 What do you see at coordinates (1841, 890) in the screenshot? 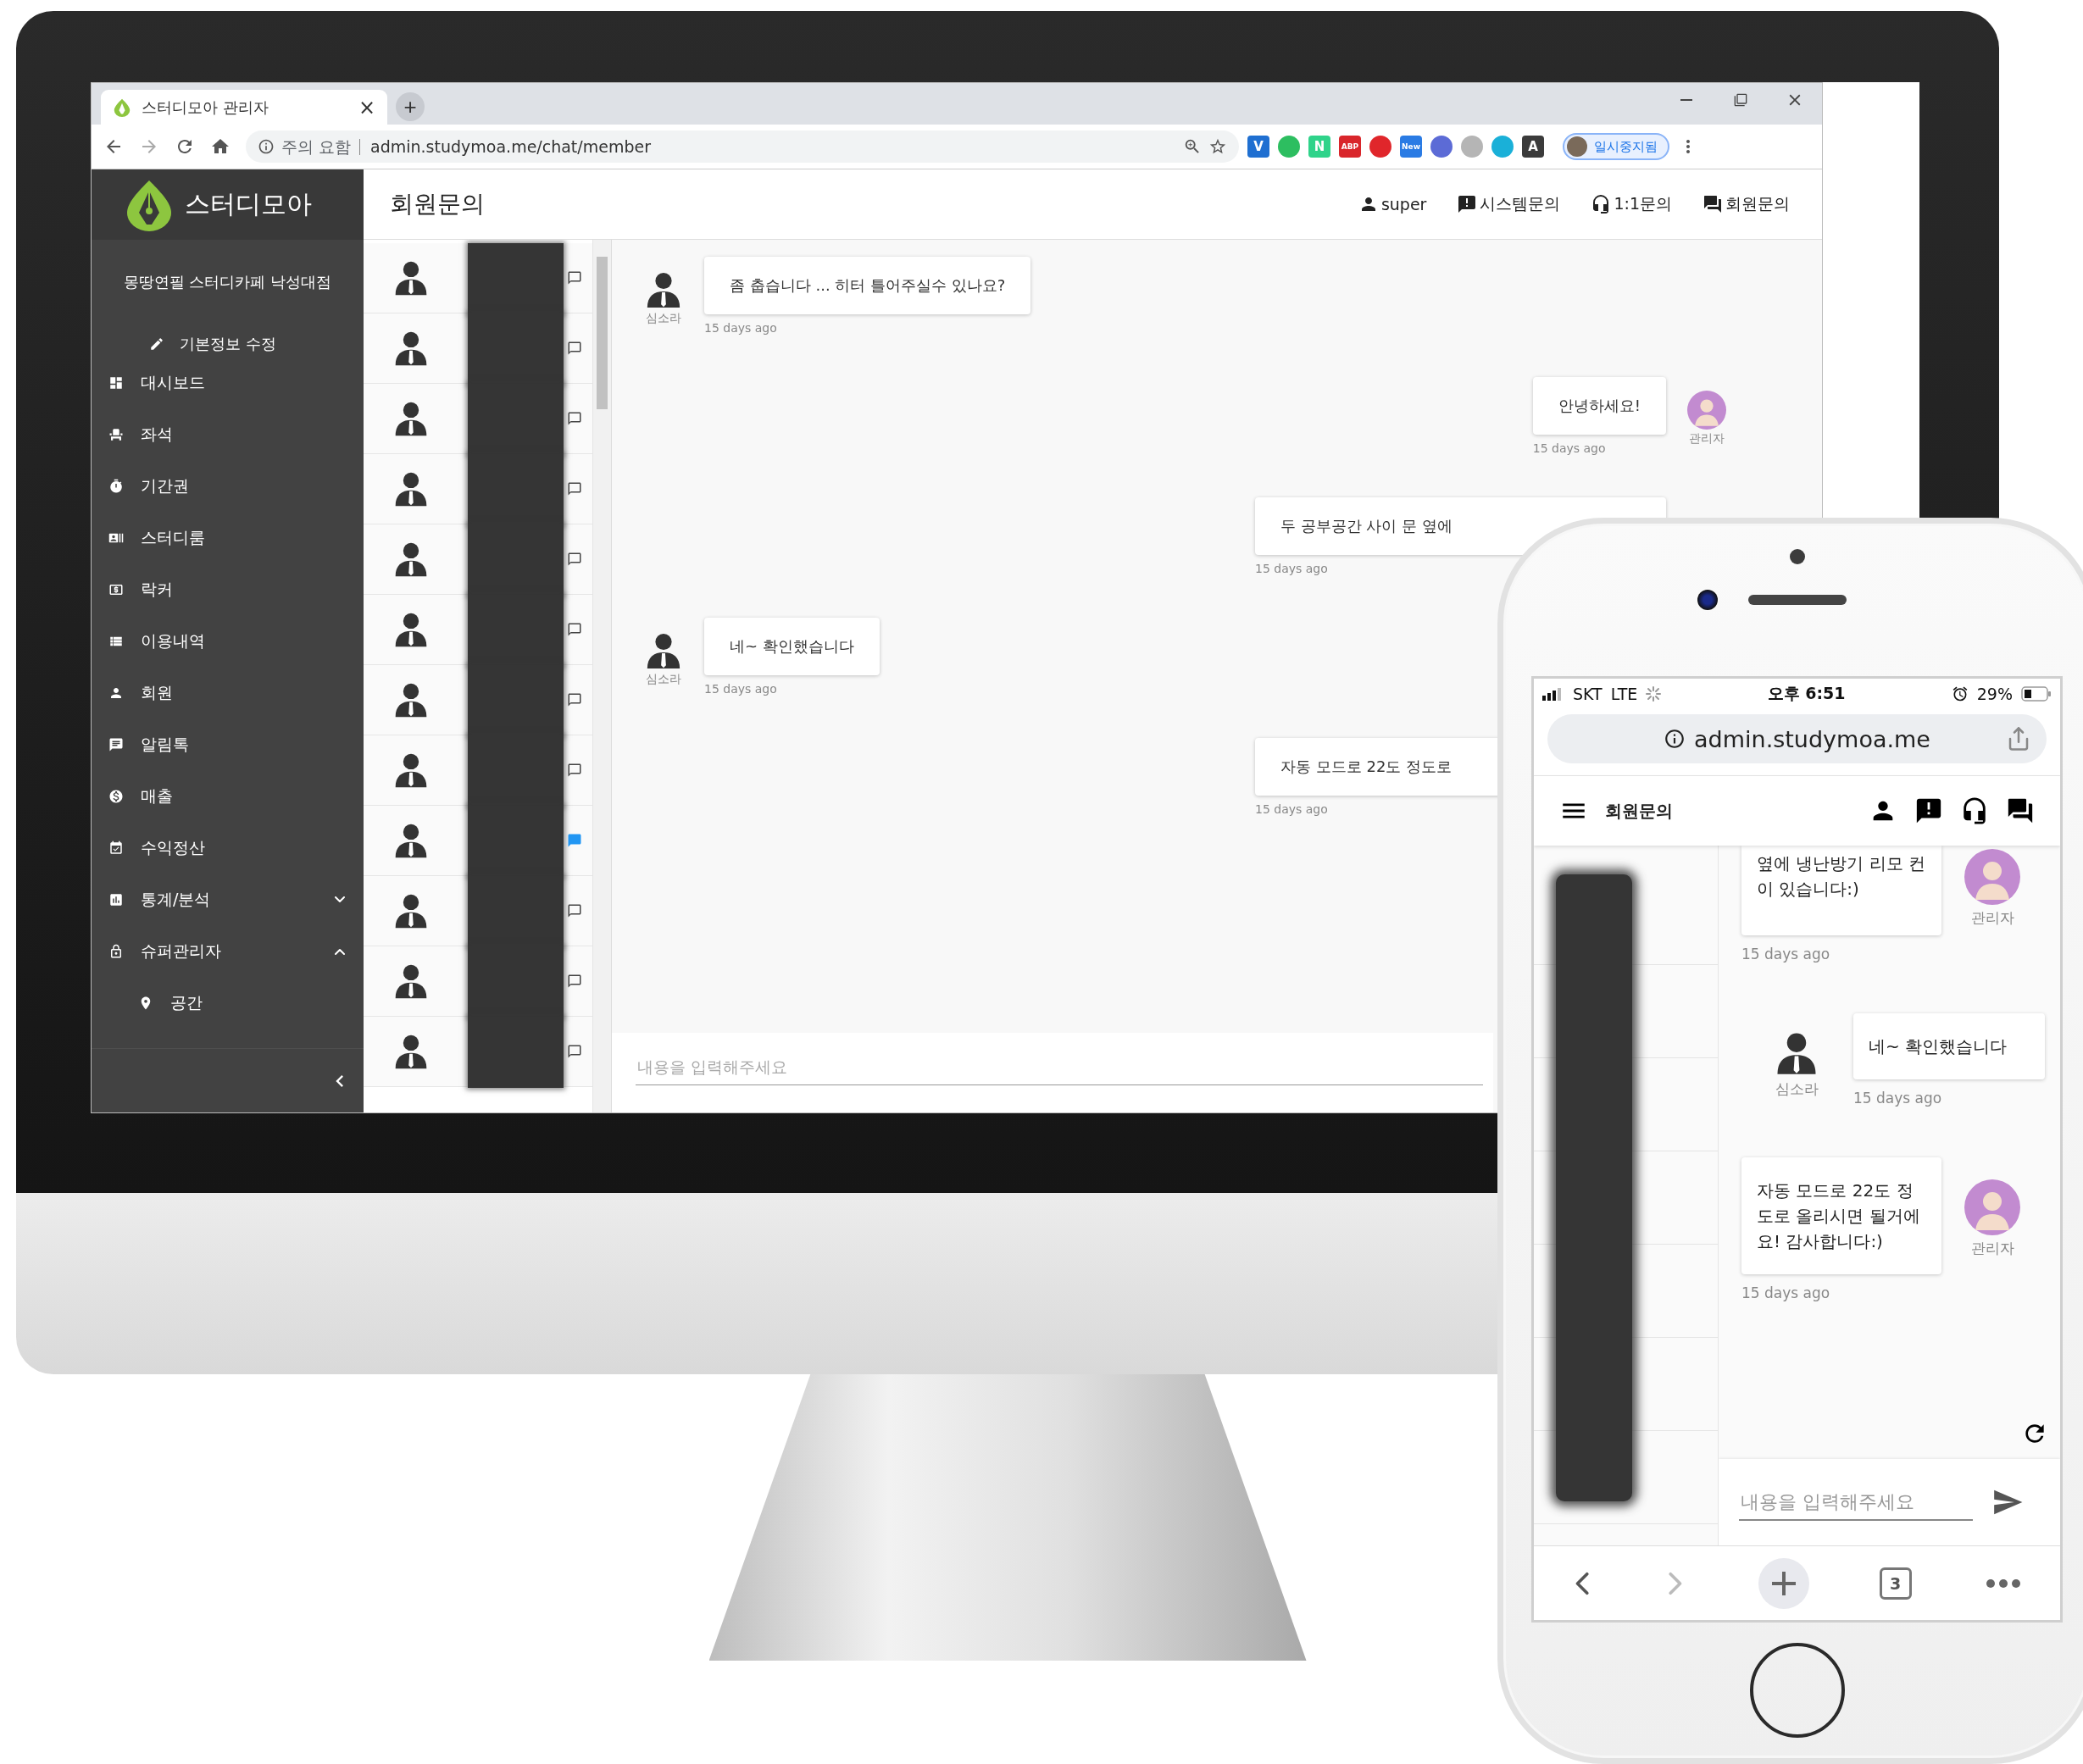
I see `message-bubble: 옆에 냉난방기 리모 컨이 있습니다:)` at bounding box center [1841, 890].